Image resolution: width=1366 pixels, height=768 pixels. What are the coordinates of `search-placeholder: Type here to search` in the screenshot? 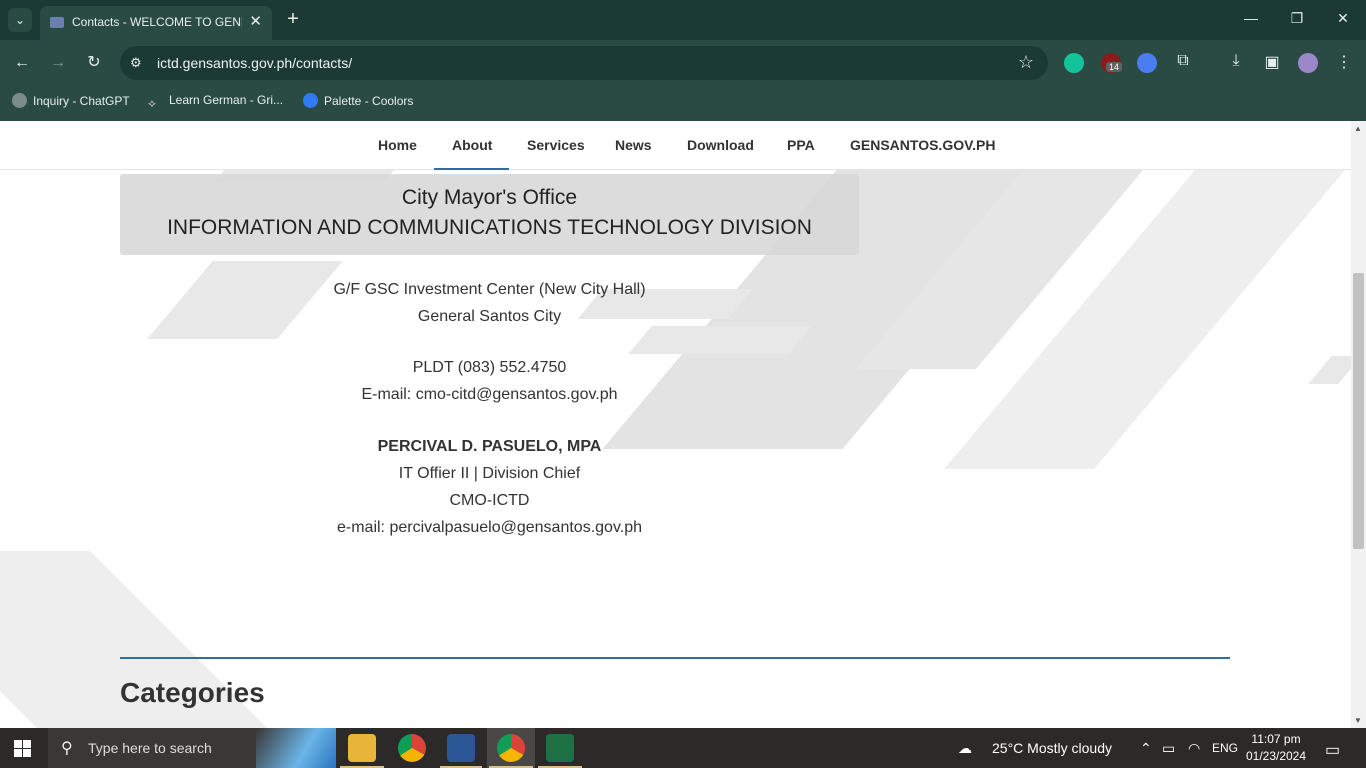 It's located at (150, 748).